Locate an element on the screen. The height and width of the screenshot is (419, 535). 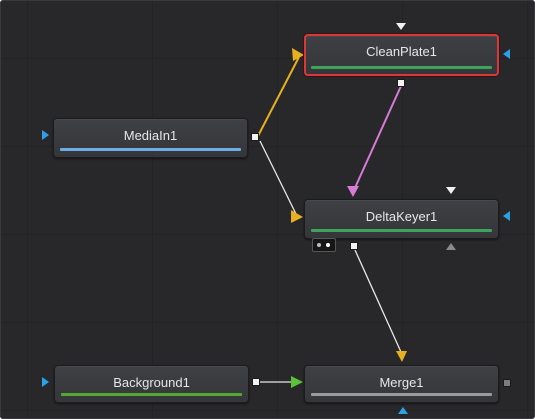
node-label: DeltaKeyer1 is located at coordinates (401, 216).